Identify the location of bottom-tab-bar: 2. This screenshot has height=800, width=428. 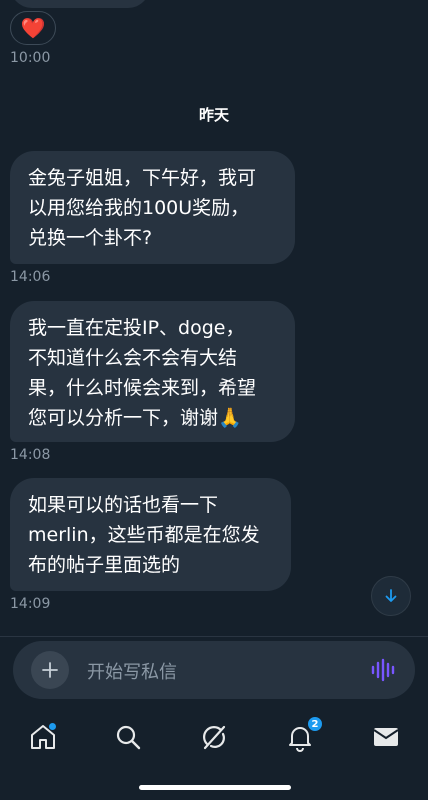
(214, 736).